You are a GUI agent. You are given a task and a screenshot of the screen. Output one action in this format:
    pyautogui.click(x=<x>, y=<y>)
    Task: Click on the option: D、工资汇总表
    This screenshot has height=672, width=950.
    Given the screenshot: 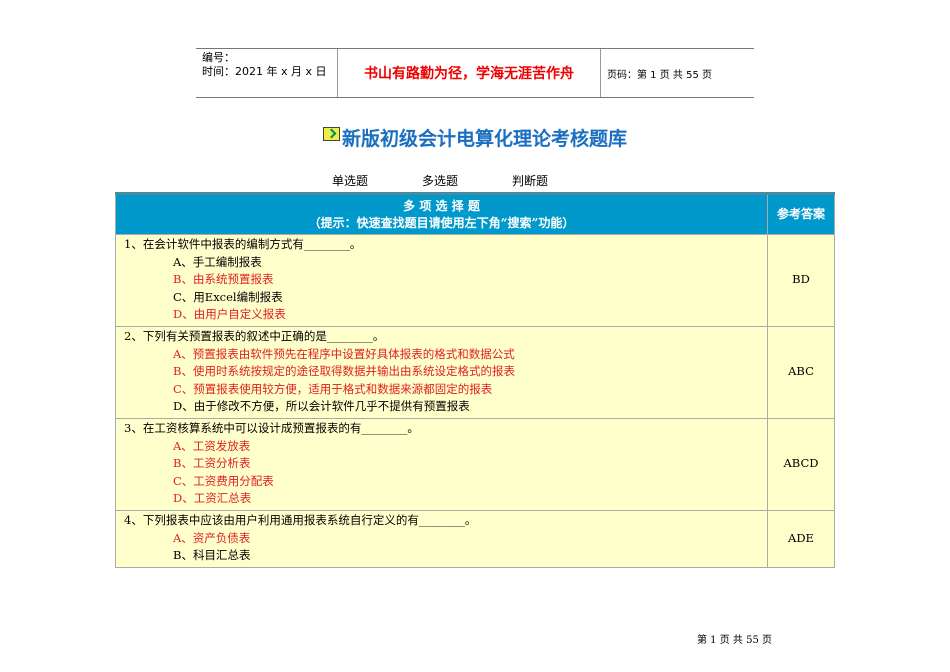 What is the action you would take?
    pyautogui.click(x=212, y=498)
    